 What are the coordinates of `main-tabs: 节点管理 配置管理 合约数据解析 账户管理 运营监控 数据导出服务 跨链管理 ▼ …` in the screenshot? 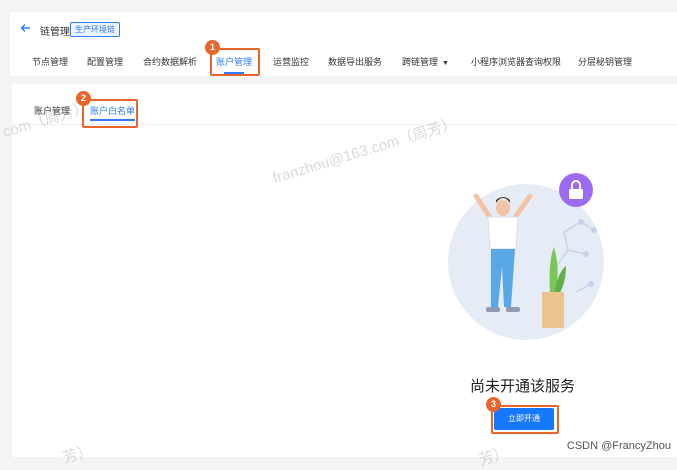 It's located at (343, 62).